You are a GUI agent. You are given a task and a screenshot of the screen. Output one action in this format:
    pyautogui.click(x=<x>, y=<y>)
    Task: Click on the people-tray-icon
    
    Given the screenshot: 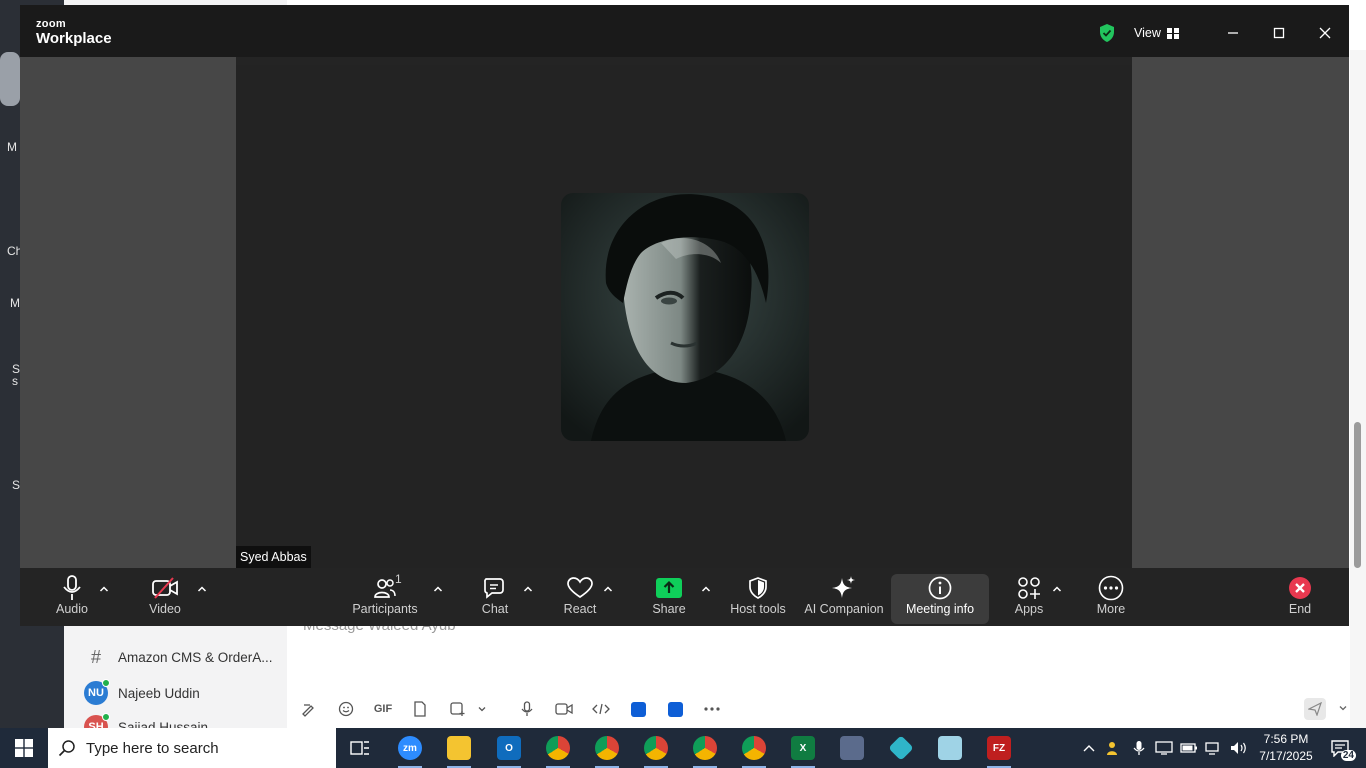 What is the action you would take?
    pyautogui.click(x=1114, y=748)
    